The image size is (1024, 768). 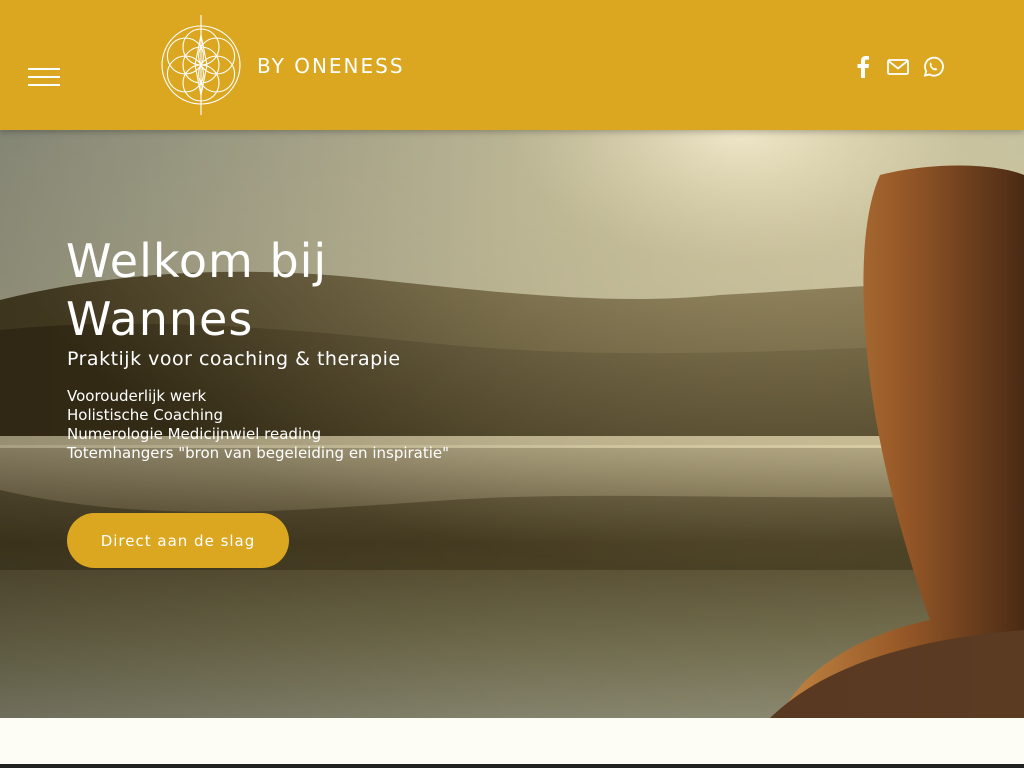 I want to click on service-item: Voorouderlijk werk, so click(x=137, y=396).